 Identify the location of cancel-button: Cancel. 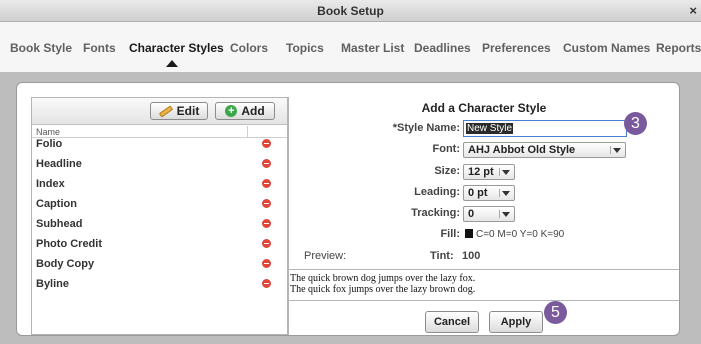
(452, 322).